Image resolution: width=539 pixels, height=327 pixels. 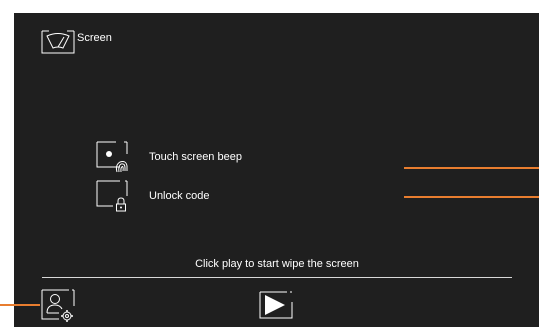 I want to click on setting-label: Unlock code, so click(x=179, y=196).